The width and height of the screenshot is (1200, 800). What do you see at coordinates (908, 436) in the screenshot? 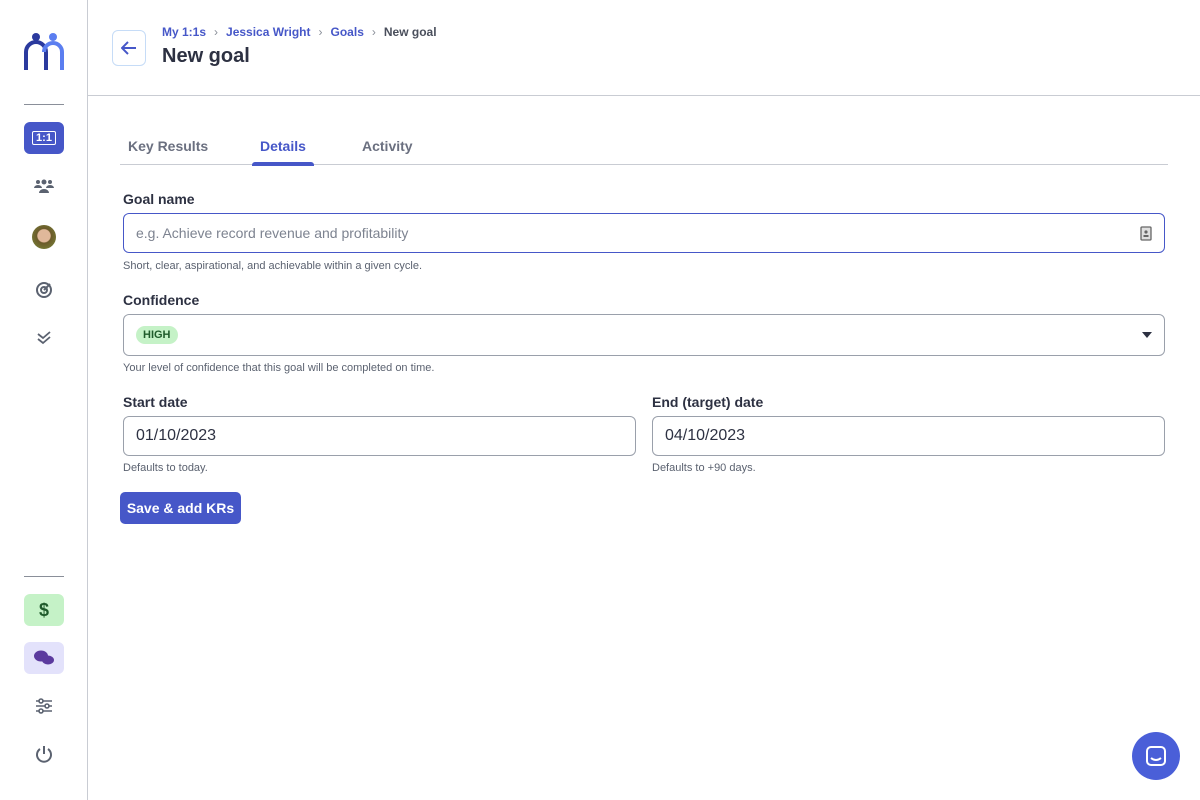
I see `end-date-input: 04/10/2023` at bounding box center [908, 436].